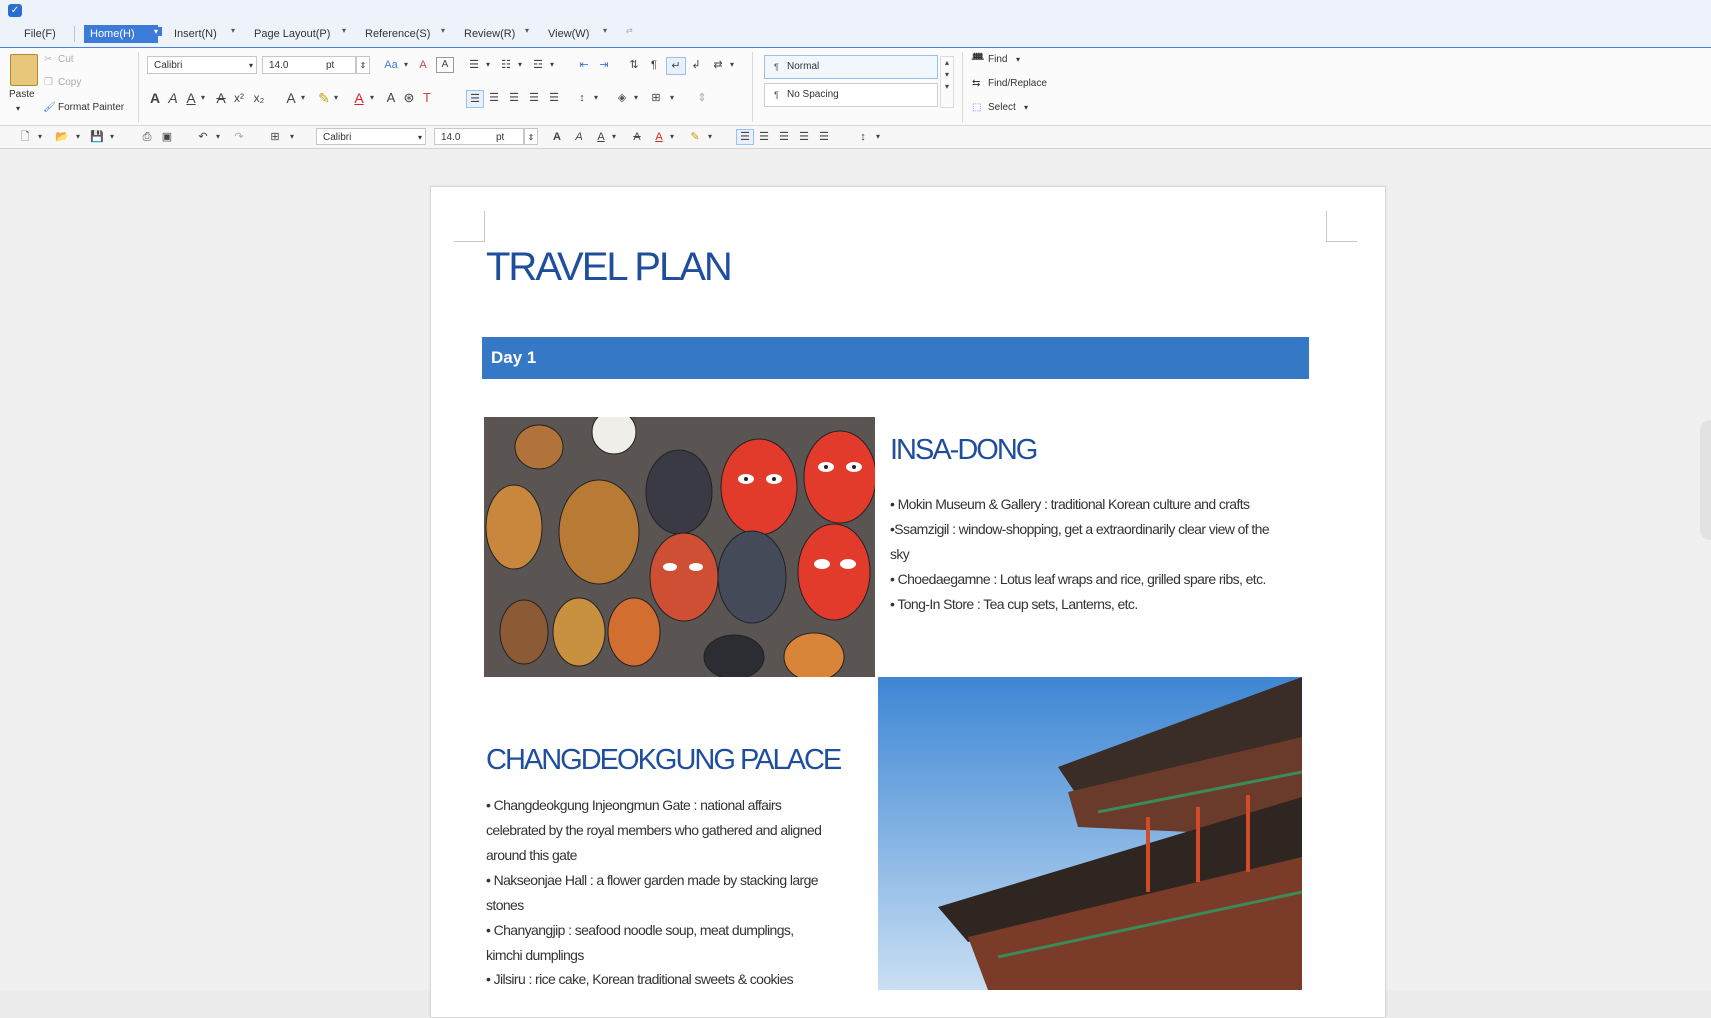  I want to click on menu-reference: Reference(S), so click(397, 34).